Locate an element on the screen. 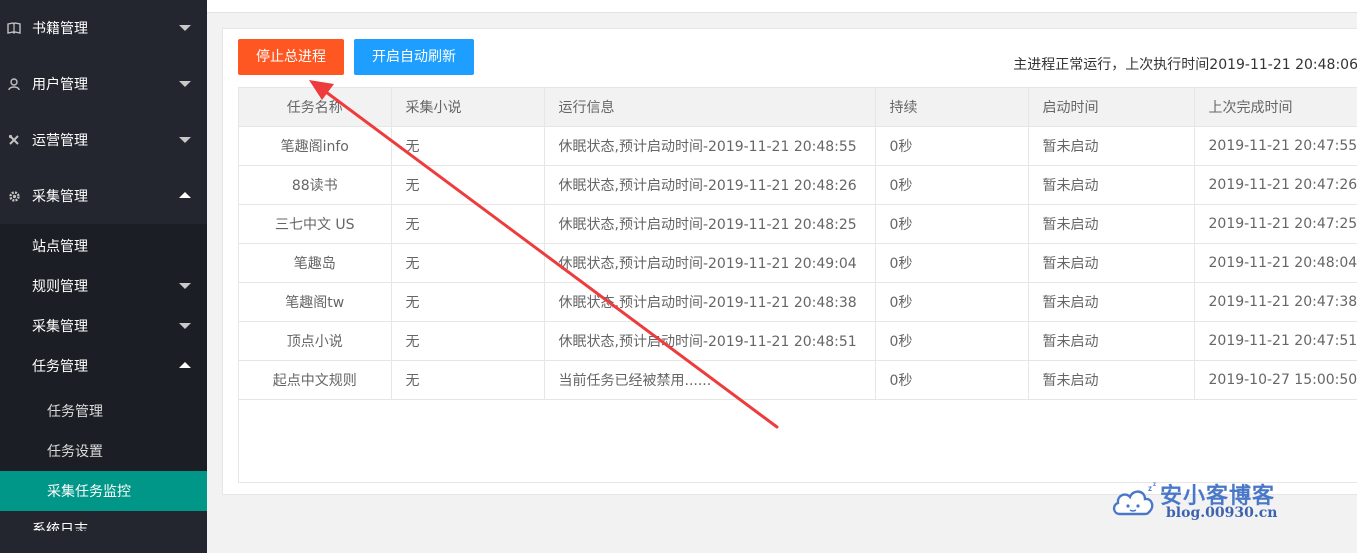  sidebar-item-label: 站点管理 is located at coordinates (60, 247).